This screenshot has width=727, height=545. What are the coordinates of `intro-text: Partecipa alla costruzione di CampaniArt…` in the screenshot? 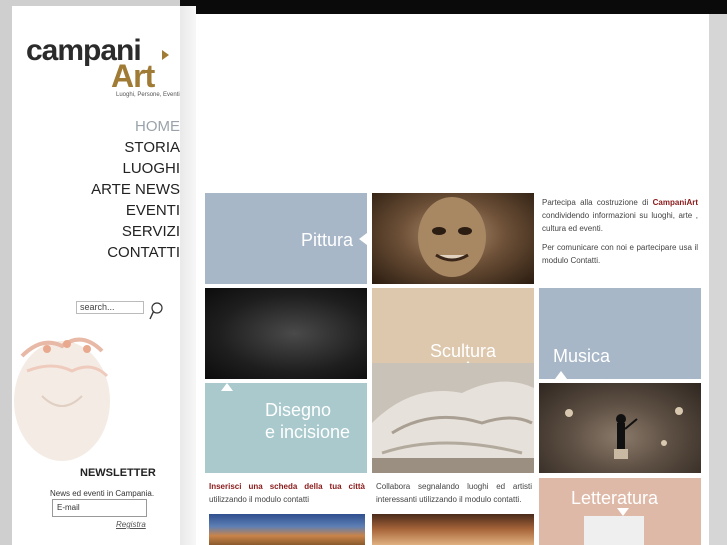 It's located at (620, 215).